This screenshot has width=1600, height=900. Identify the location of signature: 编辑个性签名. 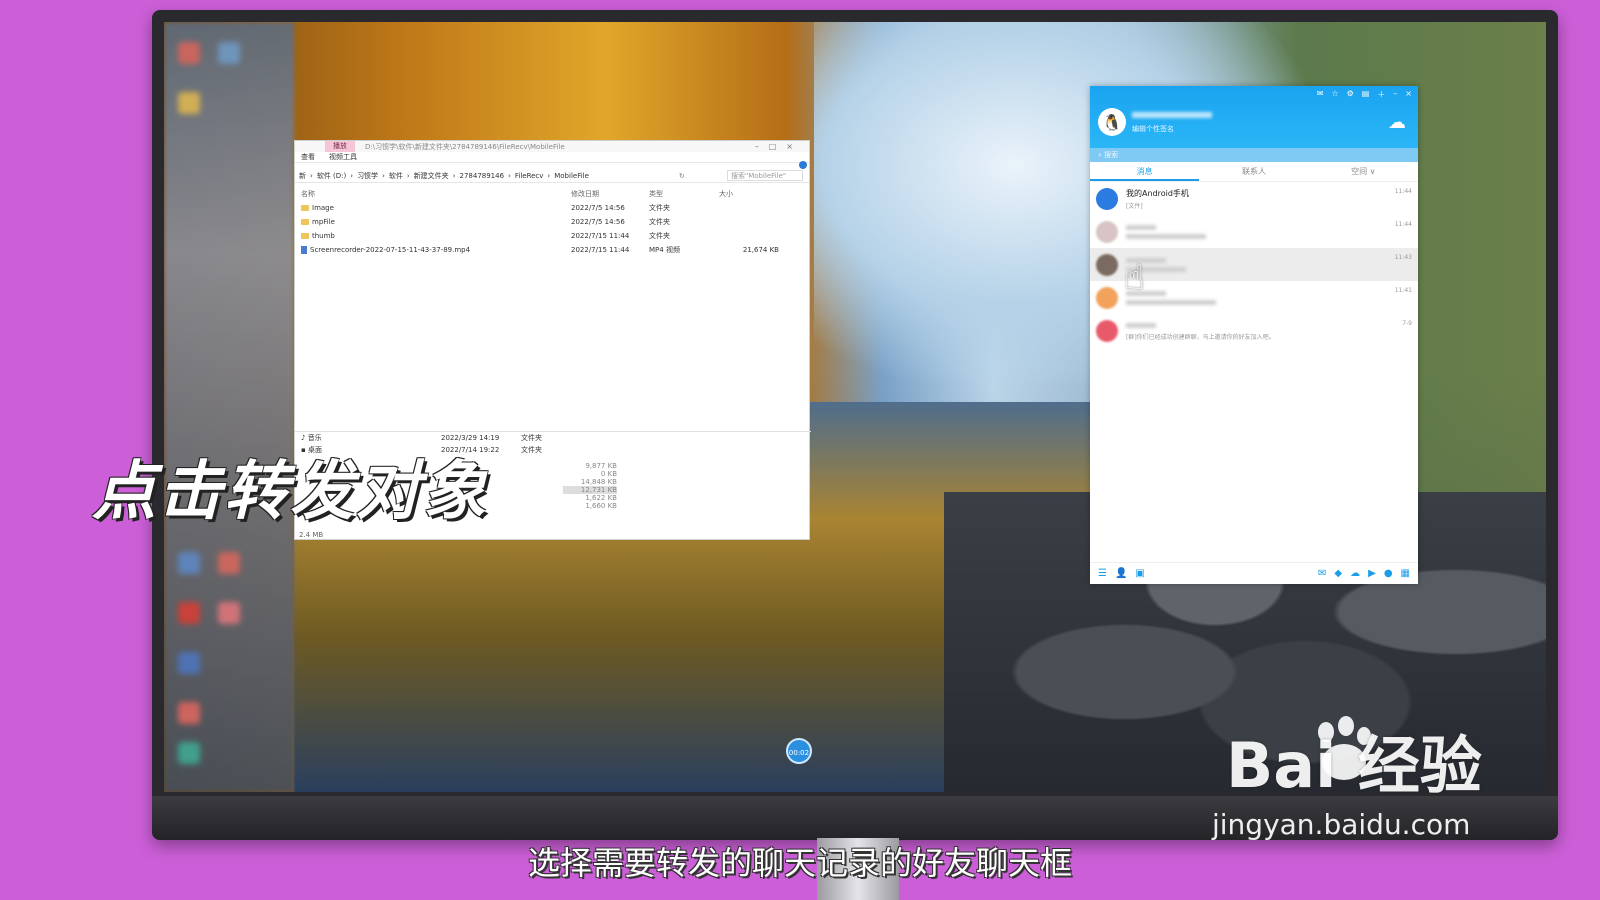
(1153, 129).